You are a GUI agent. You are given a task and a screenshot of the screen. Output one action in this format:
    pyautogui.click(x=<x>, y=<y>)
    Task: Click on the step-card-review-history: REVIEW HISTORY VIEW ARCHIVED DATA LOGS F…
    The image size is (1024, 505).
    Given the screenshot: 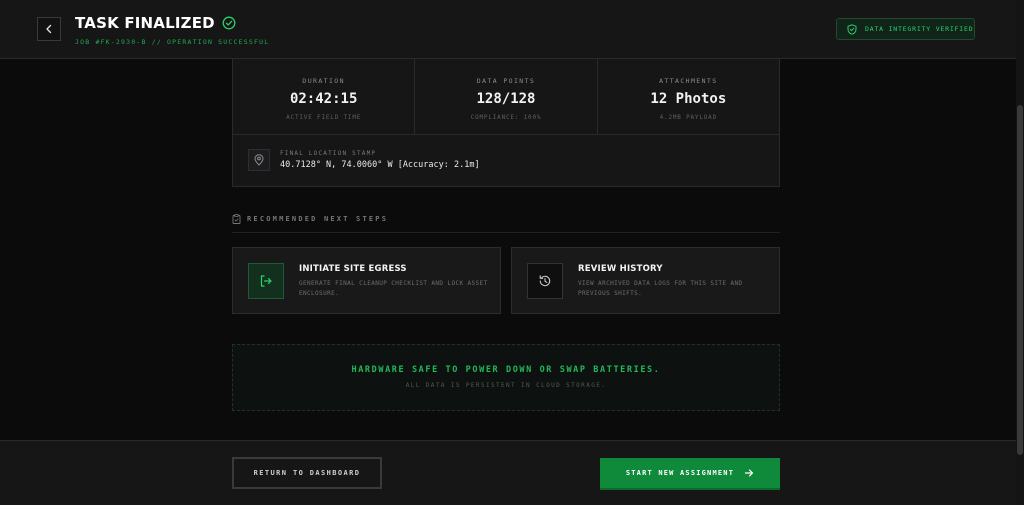 What is the action you would take?
    pyautogui.click(x=645, y=280)
    